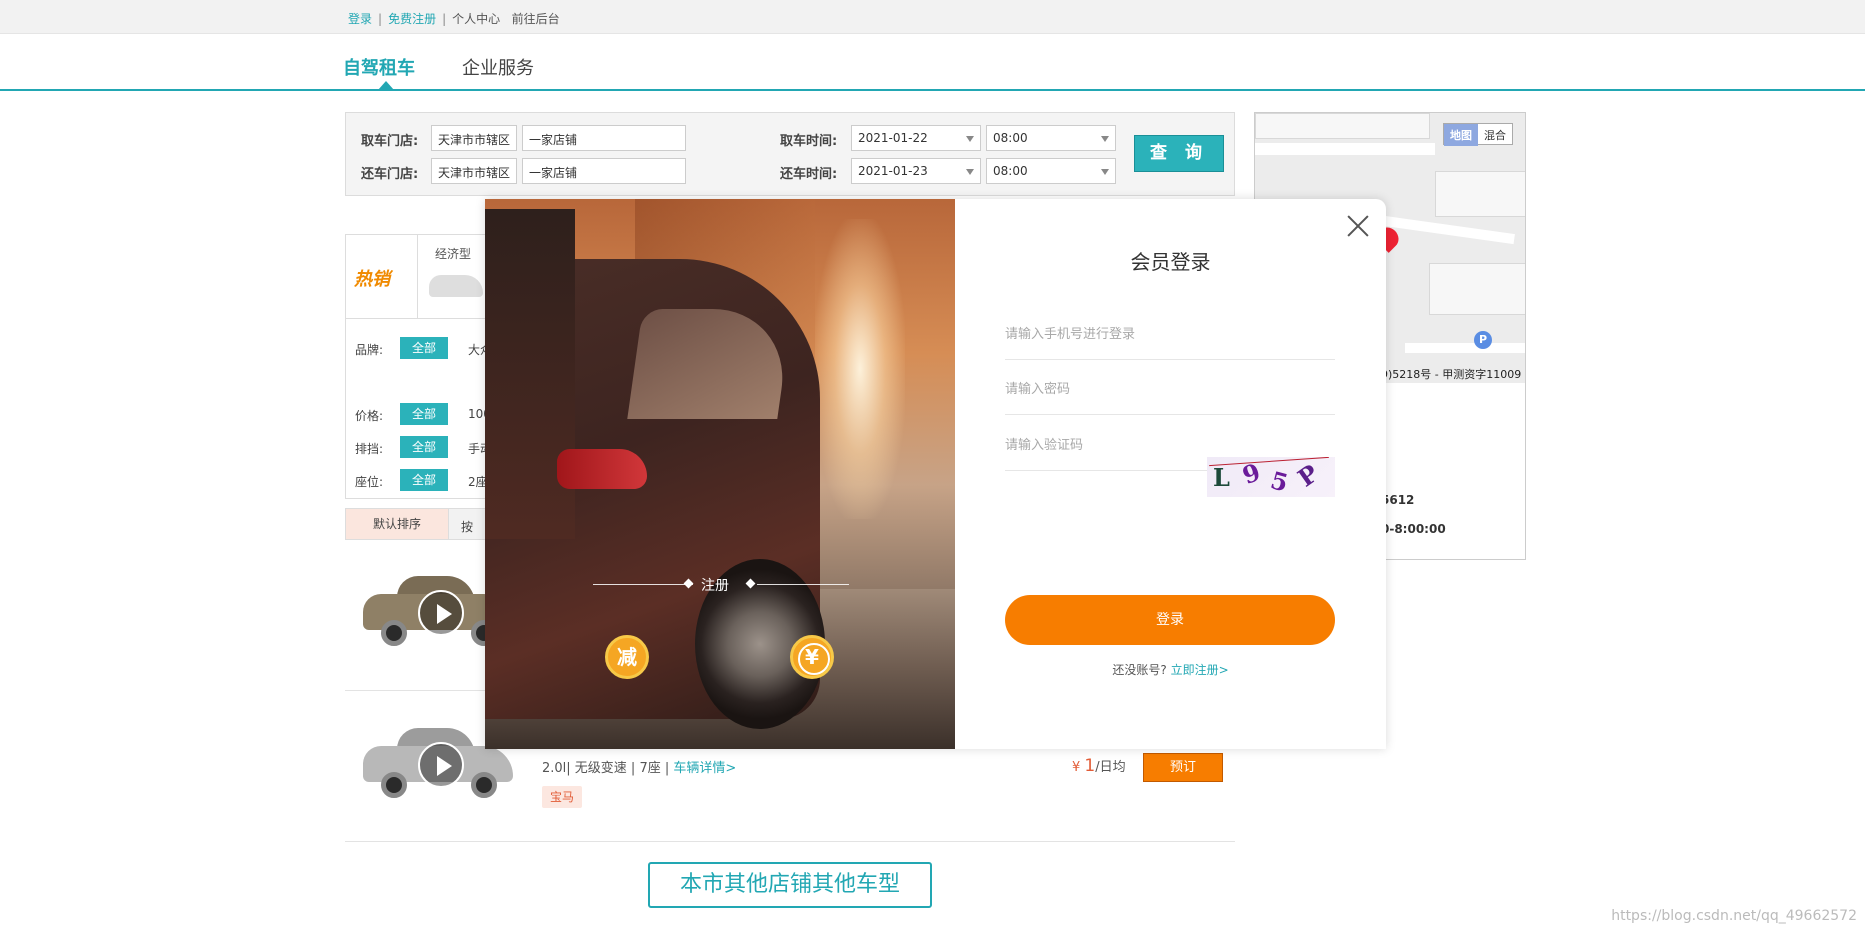 This screenshot has width=1865, height=934. Describe the element at coordinates (1358, 226) in the screenshot. I see `close-icon` at that location.